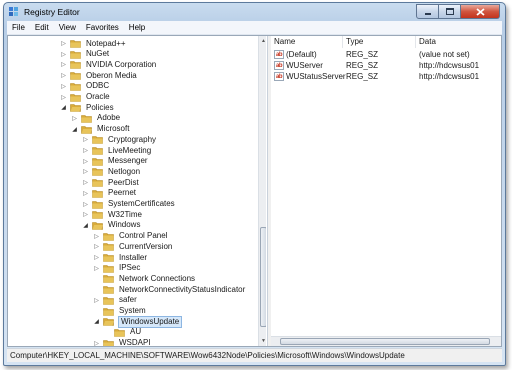  What do you see at coordinates (137, 27) in the screenshot?
I see `menu-help: Help` at bounding box center [137, 27].